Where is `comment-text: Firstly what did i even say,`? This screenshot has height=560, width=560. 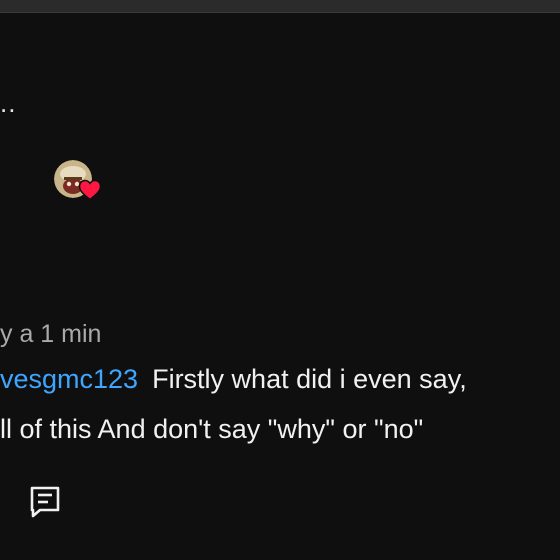
comment-text: Firstly what did i even say, is located at coordinates (309, 379).